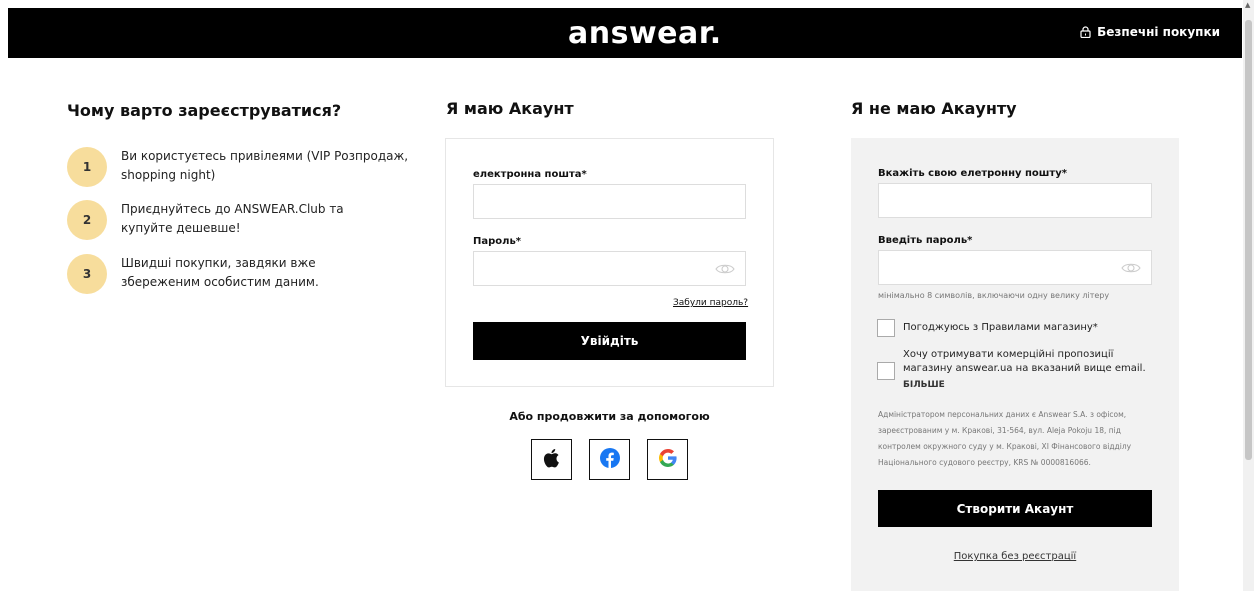 This screenshot has width=1254, height=591. What do you see at coordinates (1248, 240) in the screenshot?
I see `scroll-thumb` at bounding box center [1248, 240].